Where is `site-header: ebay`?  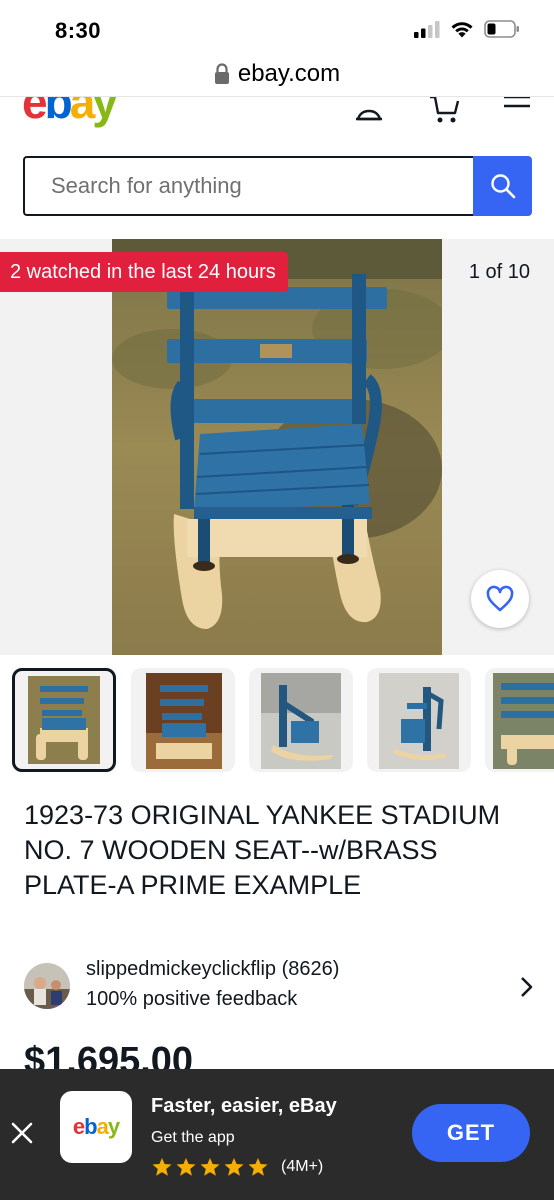
site-header: ebay is located at coordinates (277, 118).